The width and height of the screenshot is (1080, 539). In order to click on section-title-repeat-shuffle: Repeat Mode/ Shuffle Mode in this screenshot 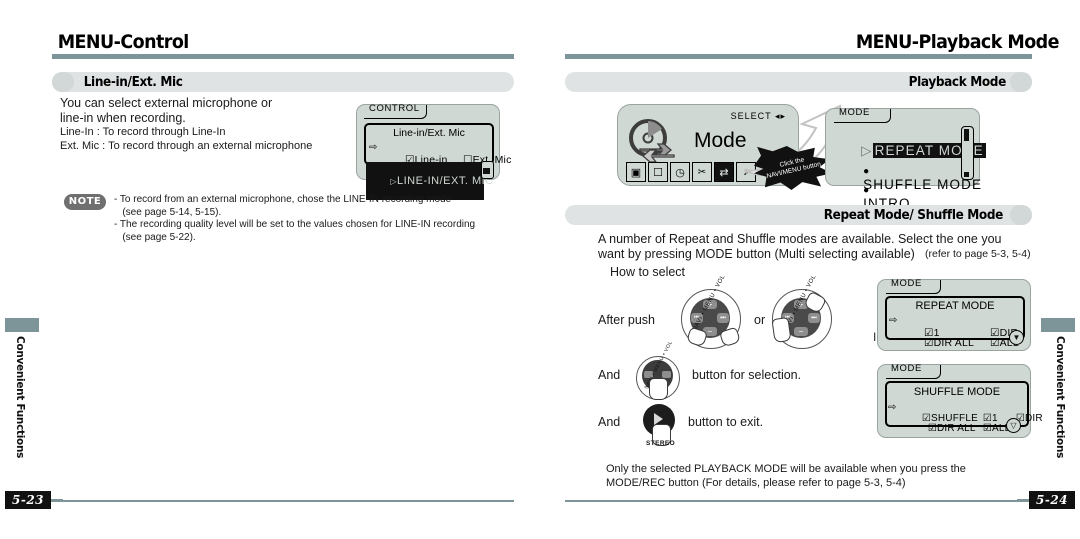, I will do `click(914, 215)`.